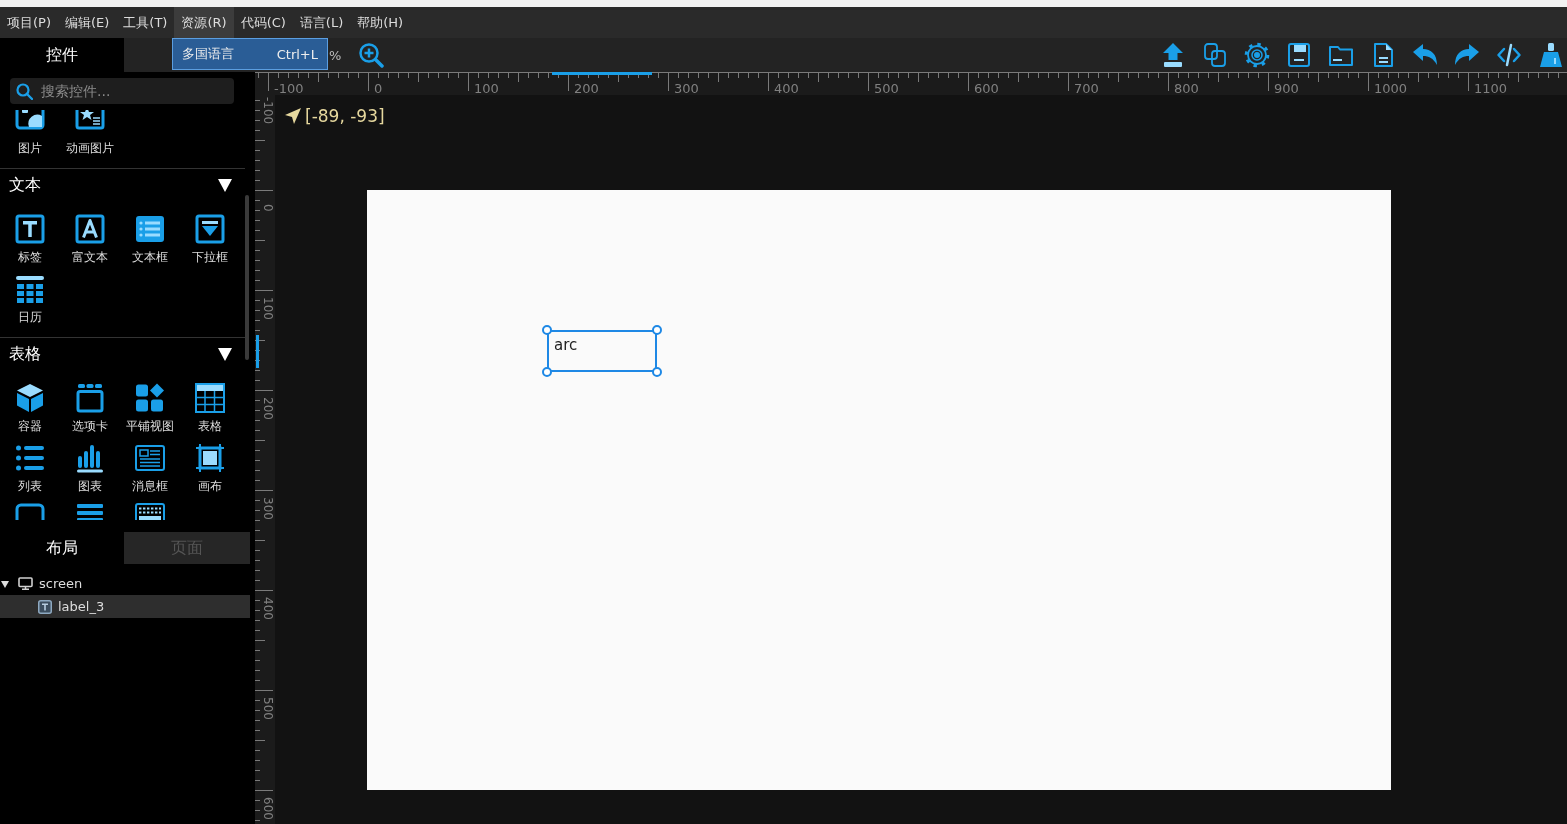 The image size is (1567, 824). Describe the element at coordinates (30, 289) in the screenshot. I see `calendar-icon` at that location.